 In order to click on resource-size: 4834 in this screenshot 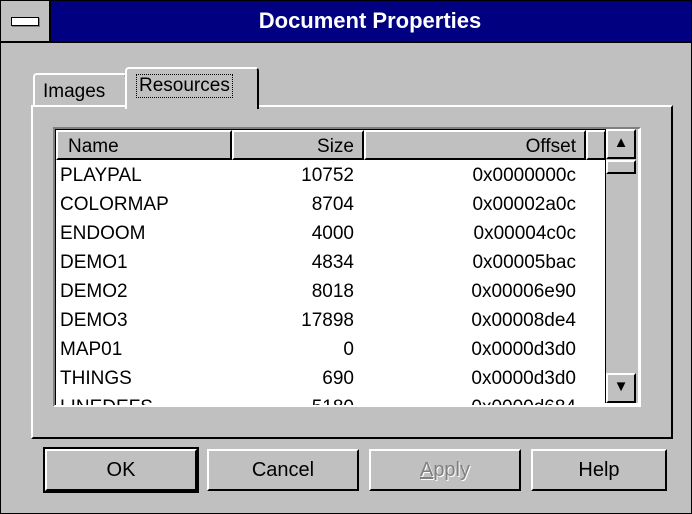, I will do `click(332, 262)`.